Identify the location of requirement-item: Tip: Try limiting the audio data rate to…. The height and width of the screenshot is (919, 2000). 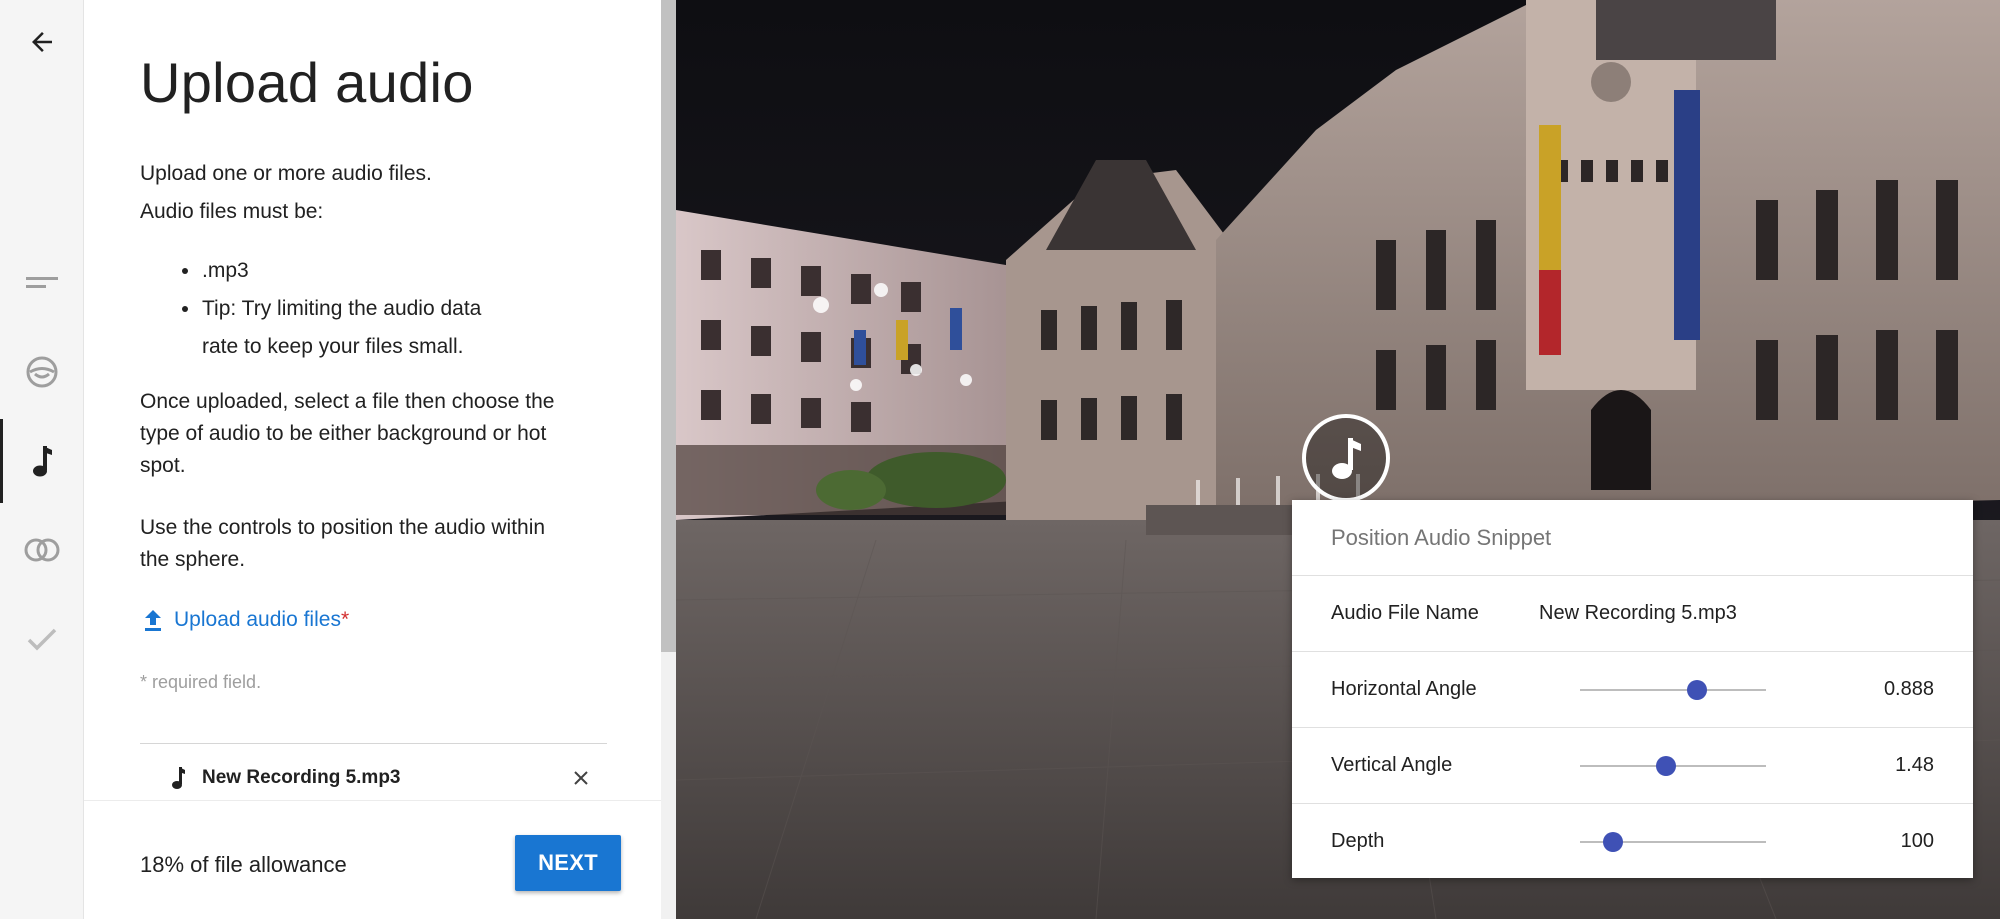
(352, 328).